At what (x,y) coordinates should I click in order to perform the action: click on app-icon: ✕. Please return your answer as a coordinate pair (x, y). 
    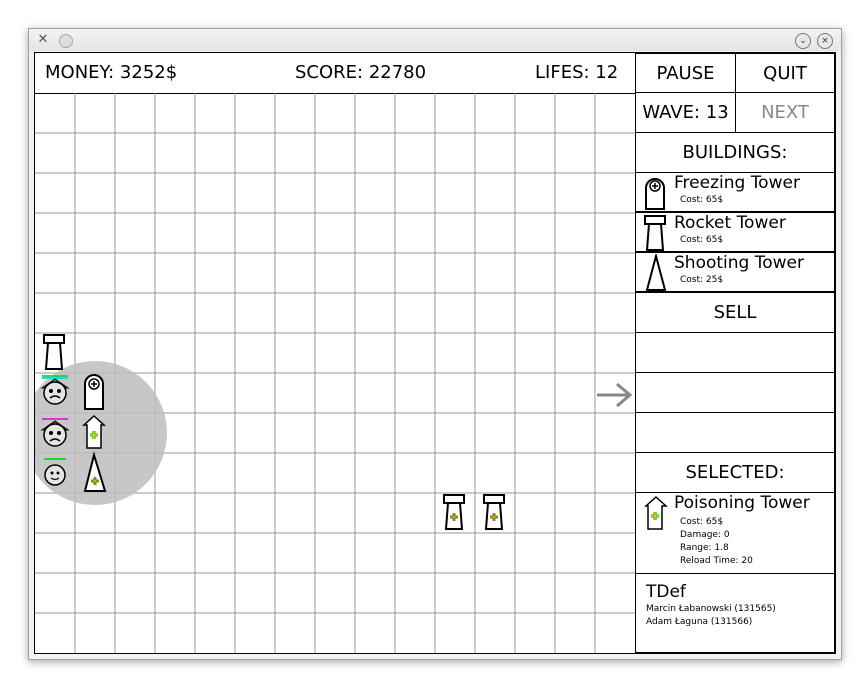
    Looking at the image, I should click on (43, 40).